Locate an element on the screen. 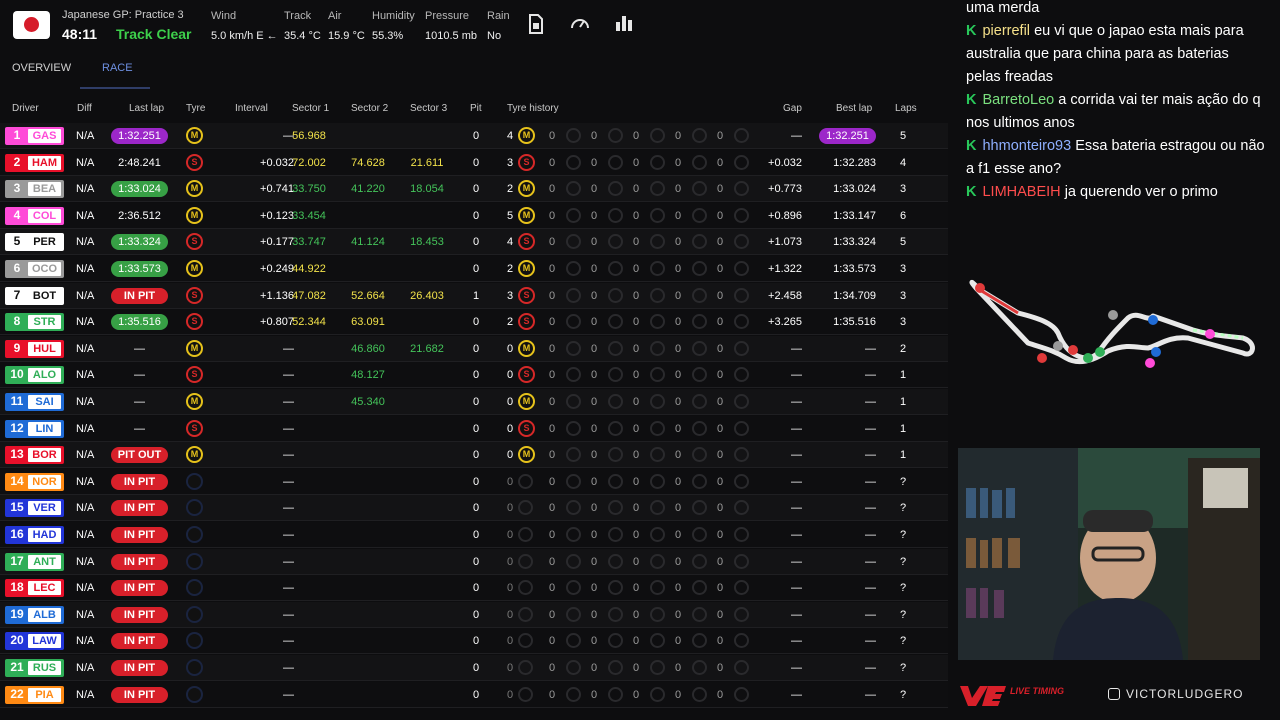 This screenshot has width=1280, height=720. col-last-lap: Last lap is located at coordinates (146, 108).